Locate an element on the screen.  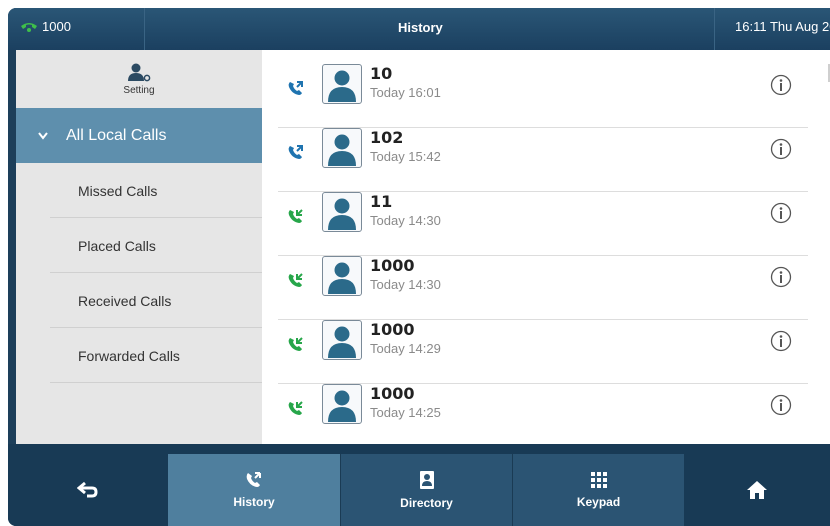
sidebar-item-label: Received Calls is located at coordinates (125, 300).